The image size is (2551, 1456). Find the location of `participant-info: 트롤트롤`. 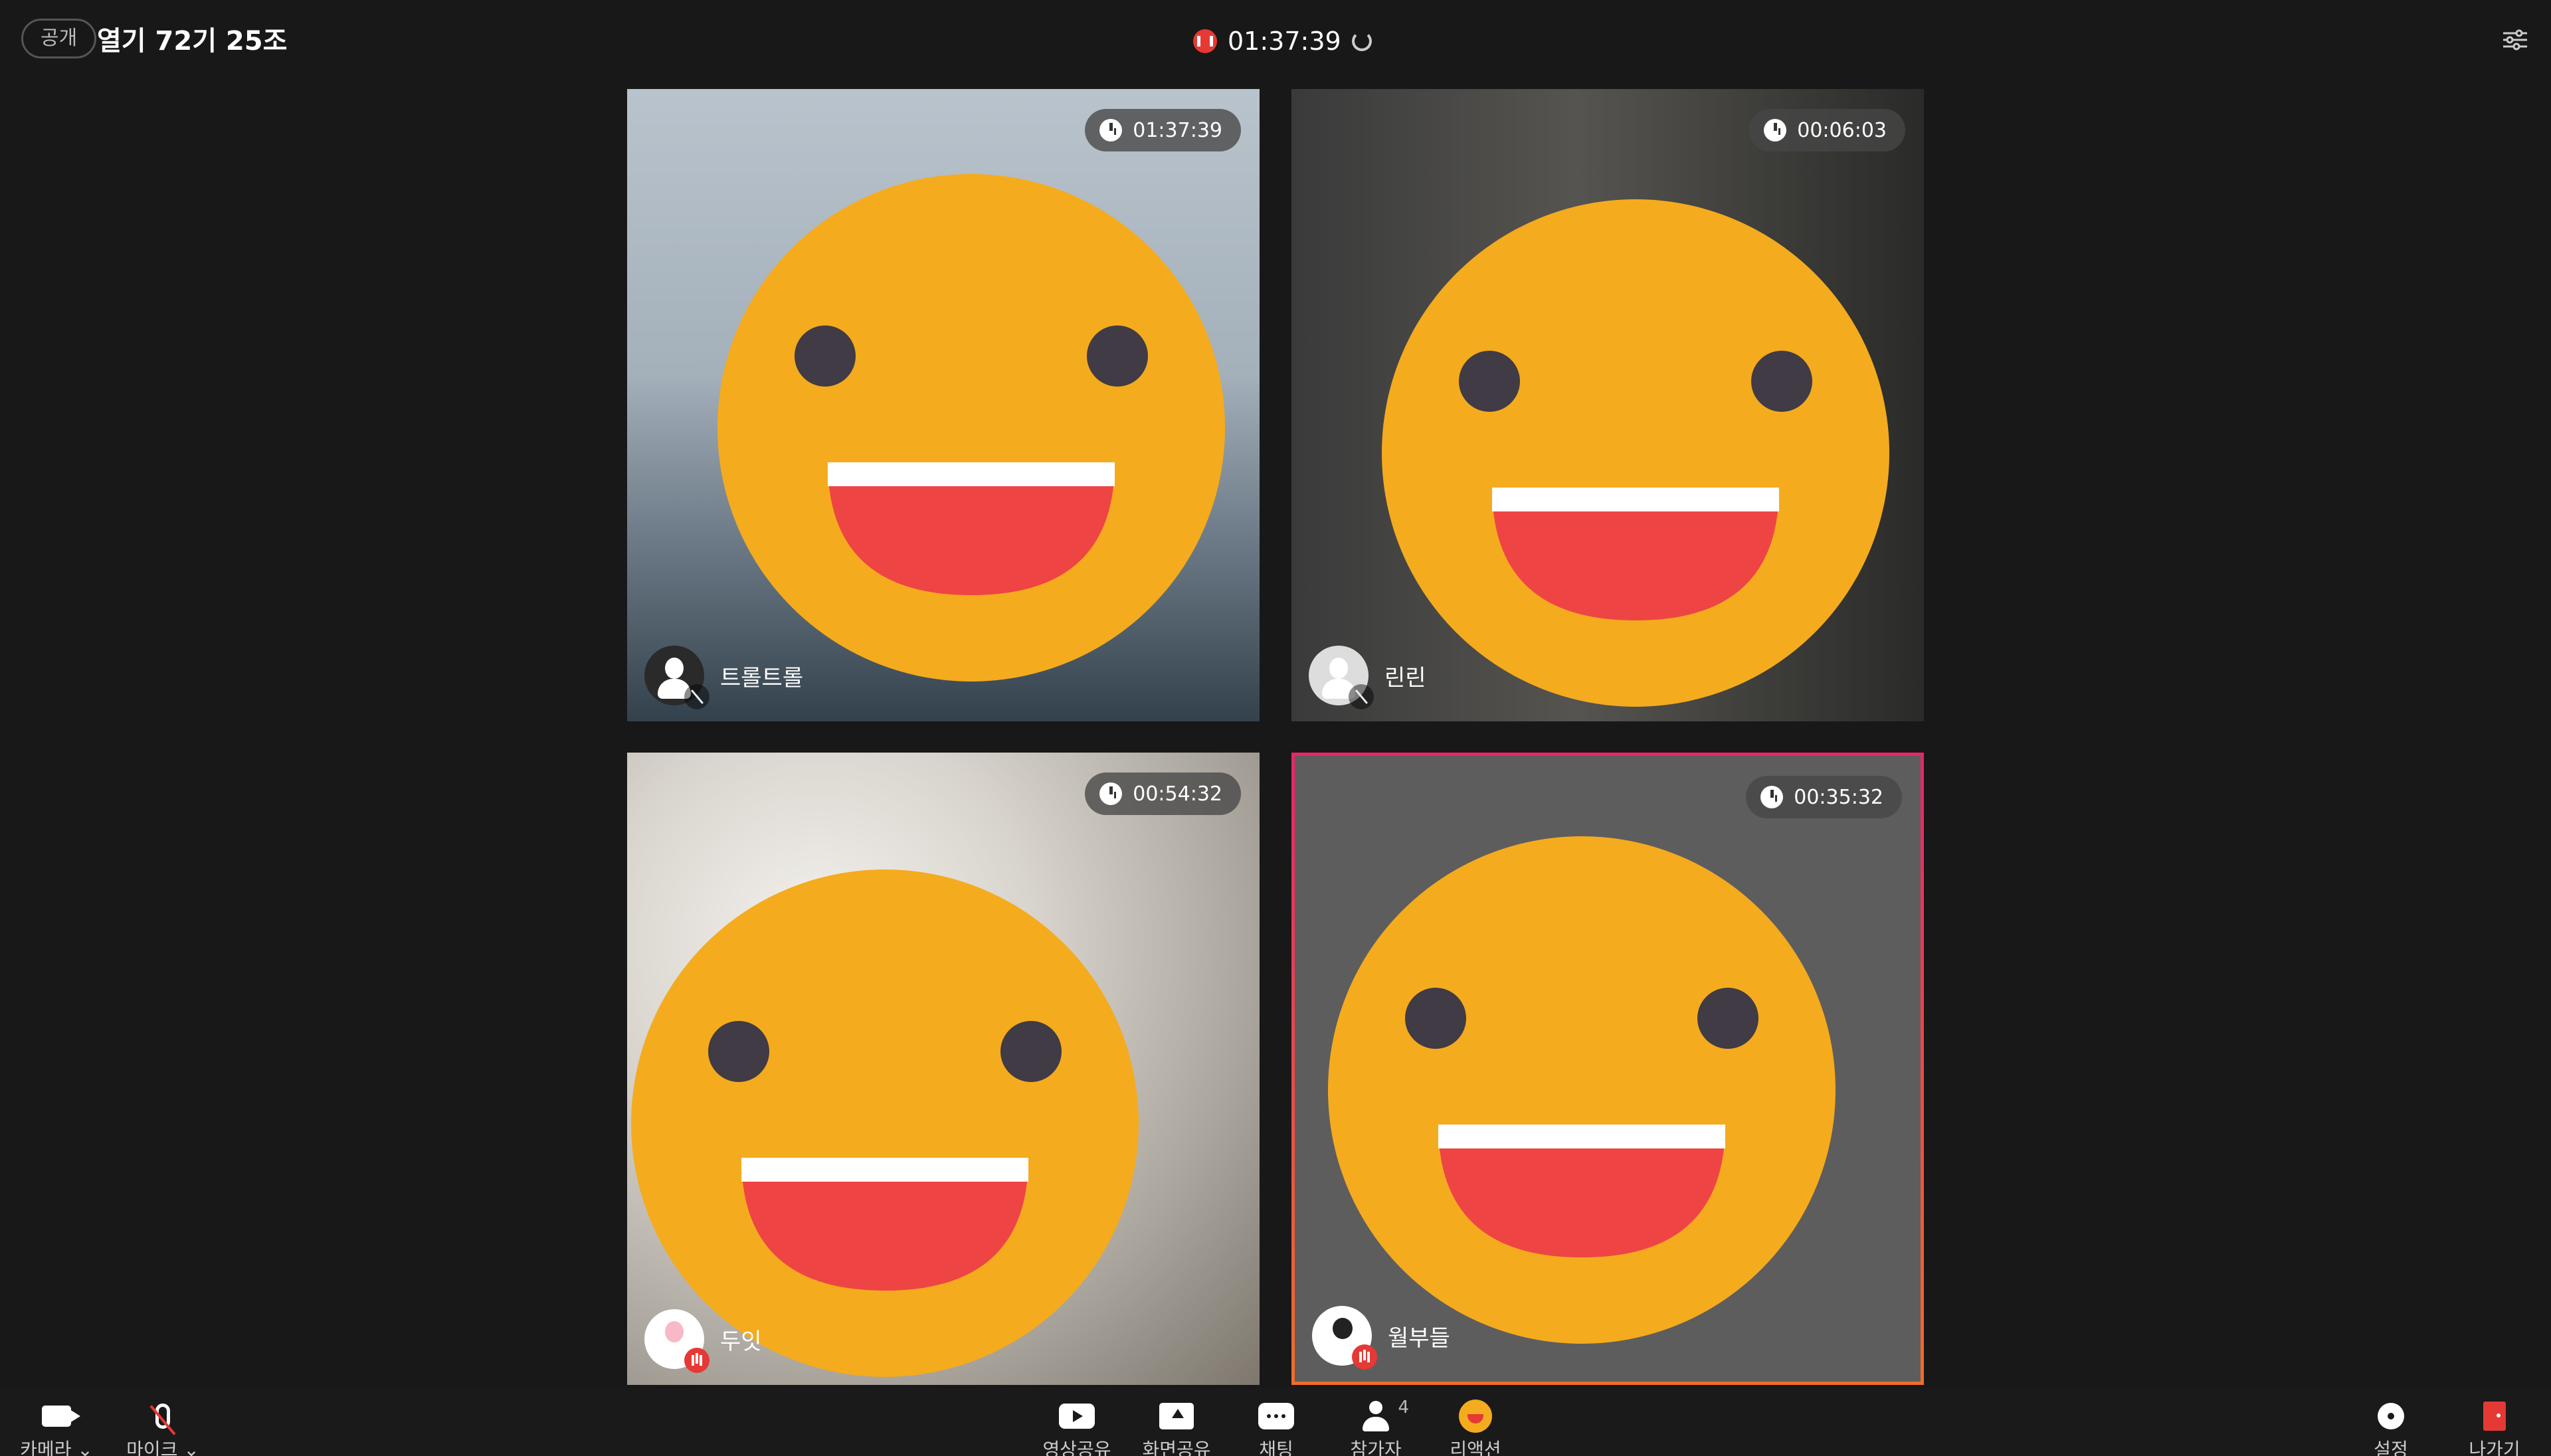

participant-info: 트롤트롤 is located at coordinates (724, 677).